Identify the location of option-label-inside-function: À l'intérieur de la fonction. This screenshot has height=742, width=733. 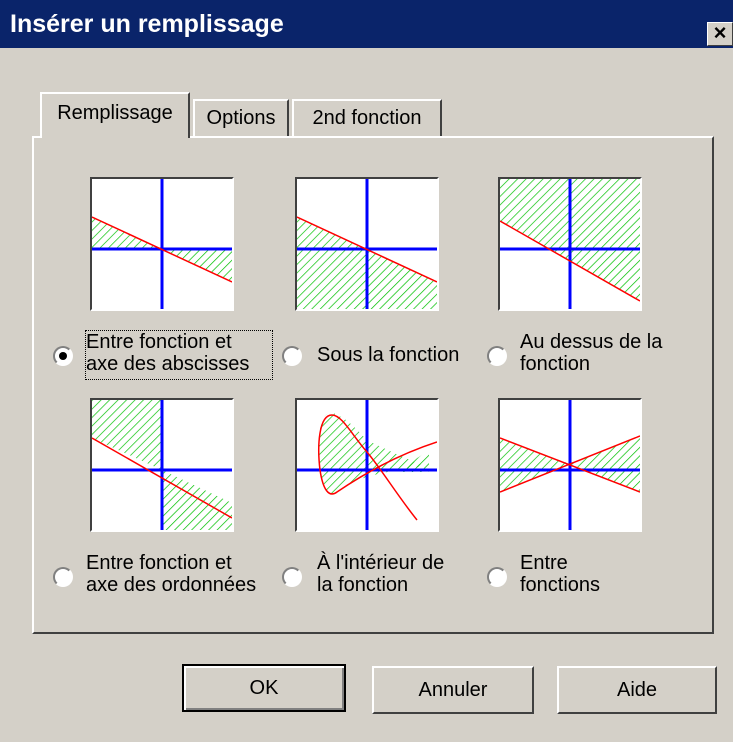
(380, 574).